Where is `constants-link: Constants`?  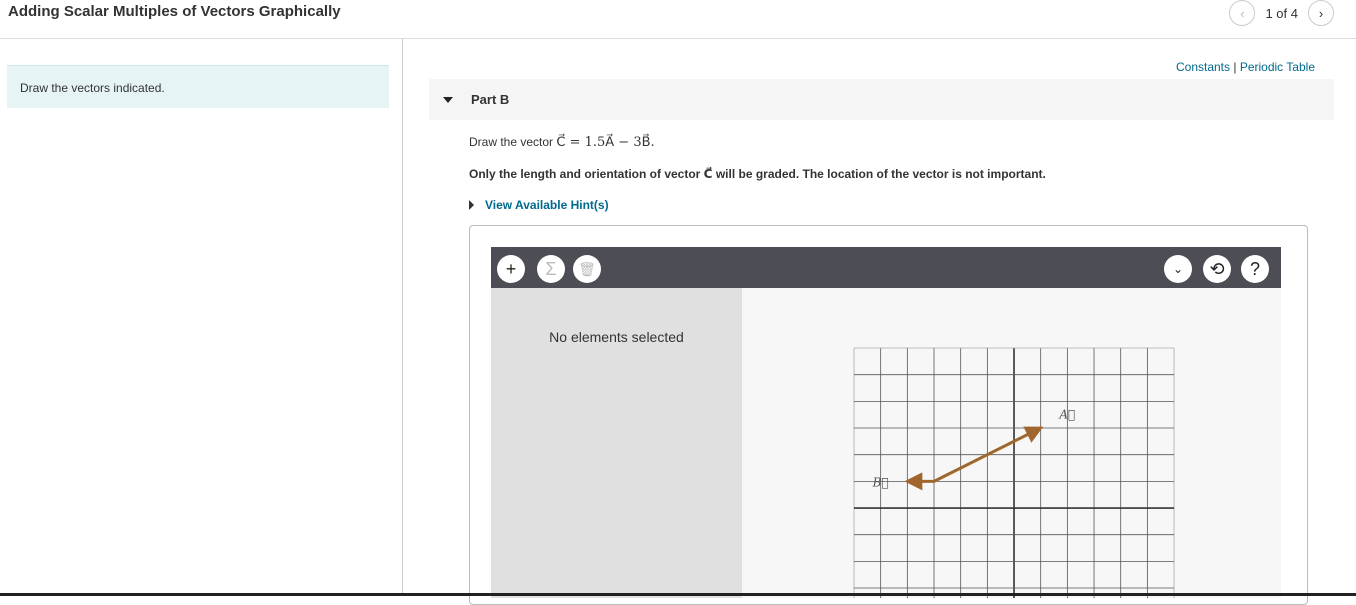
constants-link: Constants is located at coordinates (1203, 67).